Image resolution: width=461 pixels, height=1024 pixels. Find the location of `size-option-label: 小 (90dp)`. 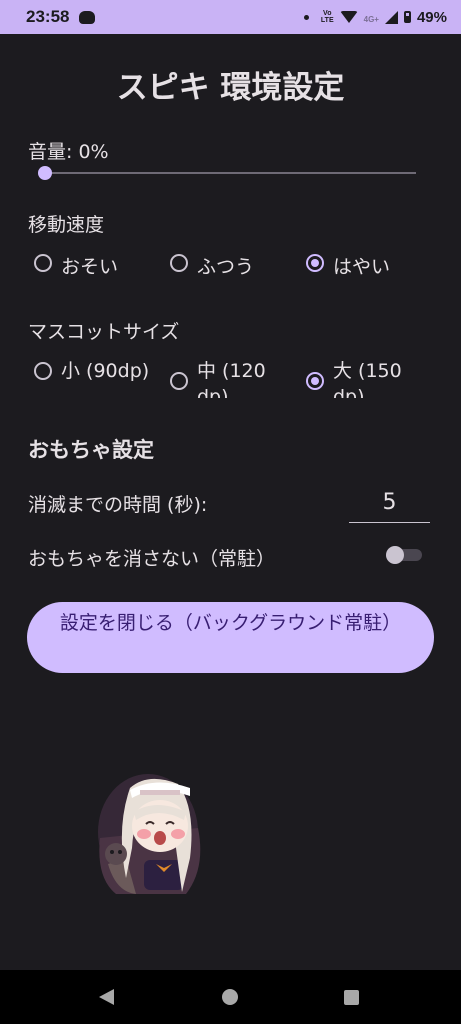

size-option-label: 小 (90dp) is located at coordinates (105, 371).